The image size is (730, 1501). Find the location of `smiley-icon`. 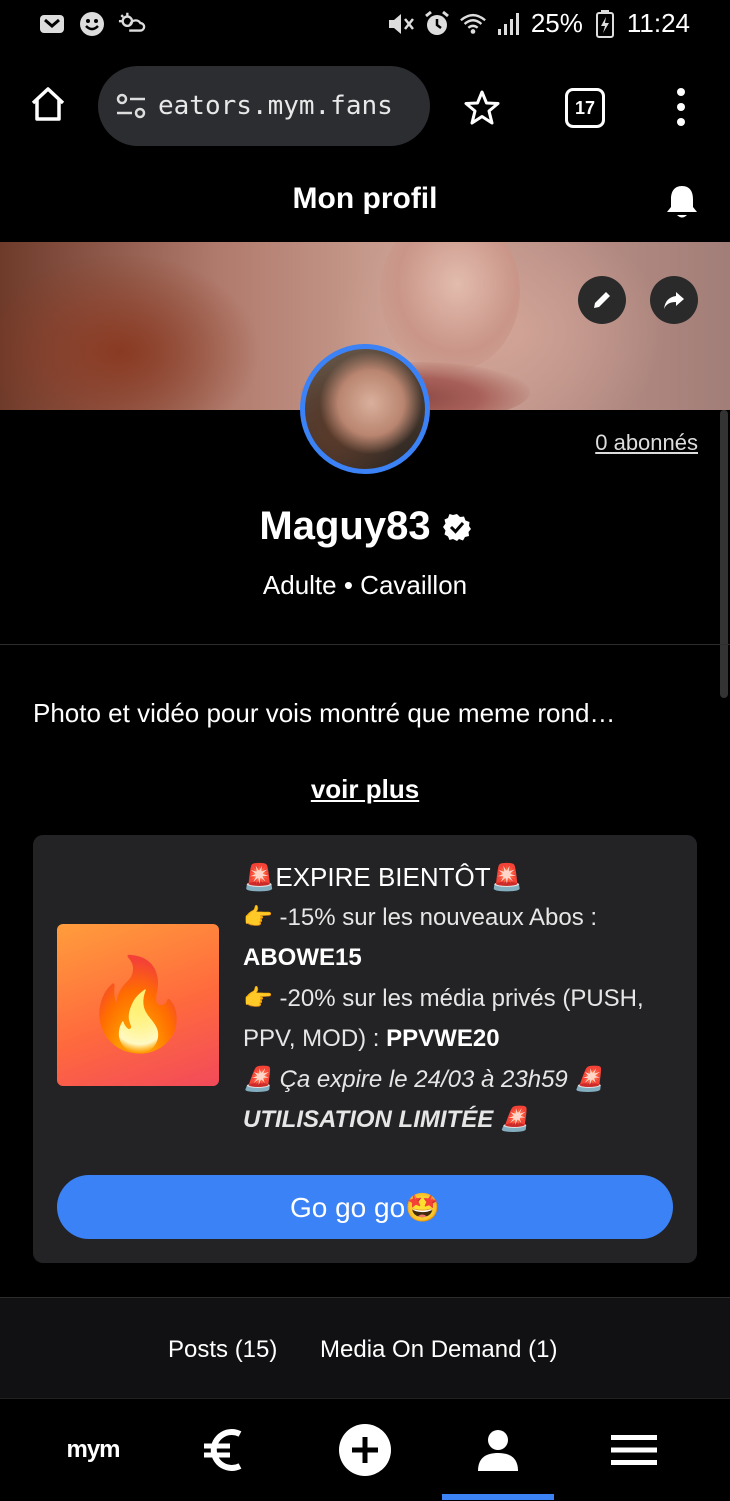

smiley-icon is located at coordinates (92, 24).